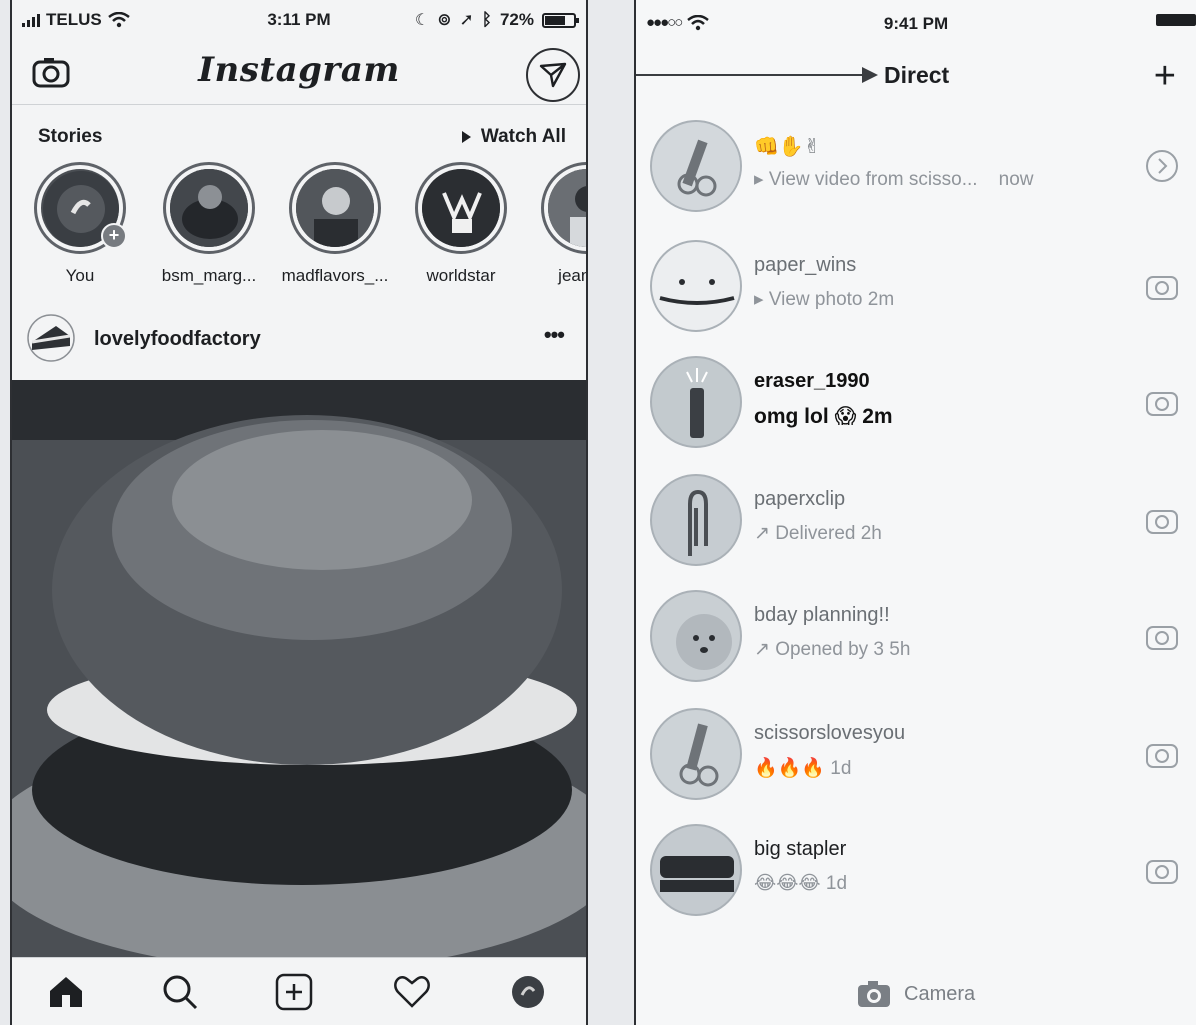  I want to click on status-bar: ●●●○○ 9:41 PM, so click(916, 24).